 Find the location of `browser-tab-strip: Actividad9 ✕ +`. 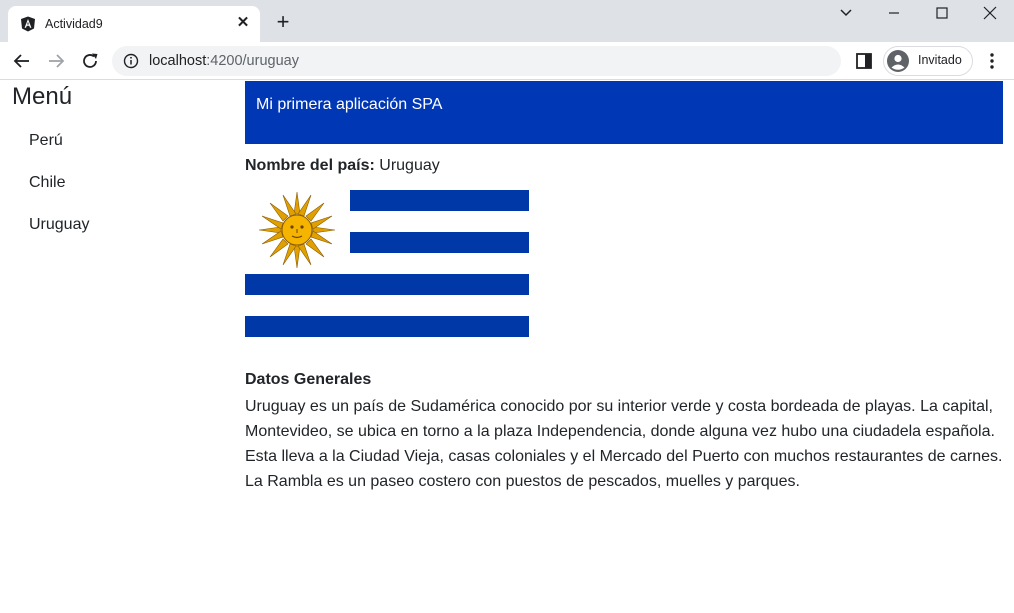

browser-tab-strip: Actividad9 ✕ + is located at coordinates (507, 21).